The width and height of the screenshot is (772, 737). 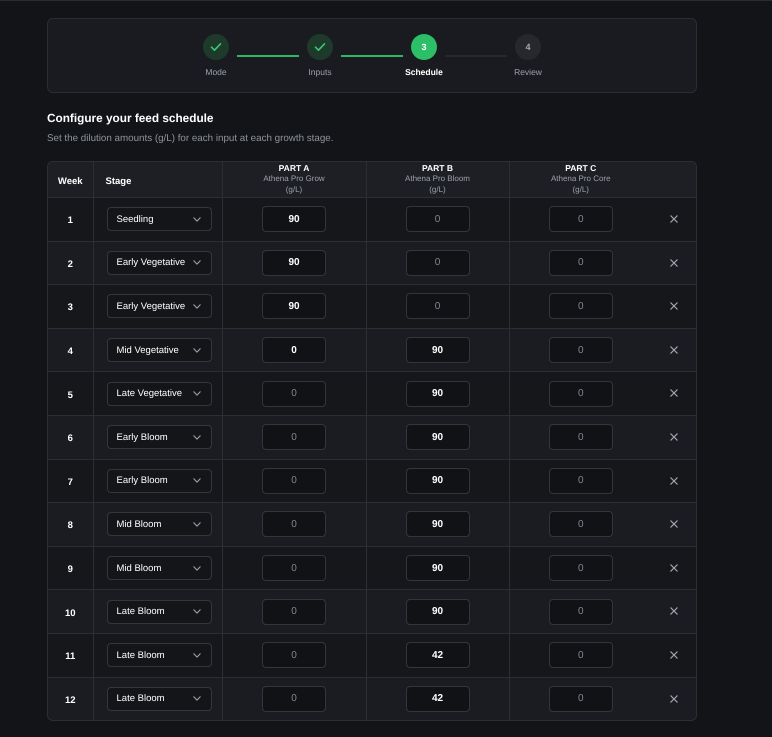 What do you see at coordinates (70, 181) in the screenshot?
I see `column-header: Week` at bounding box center [70, 181].